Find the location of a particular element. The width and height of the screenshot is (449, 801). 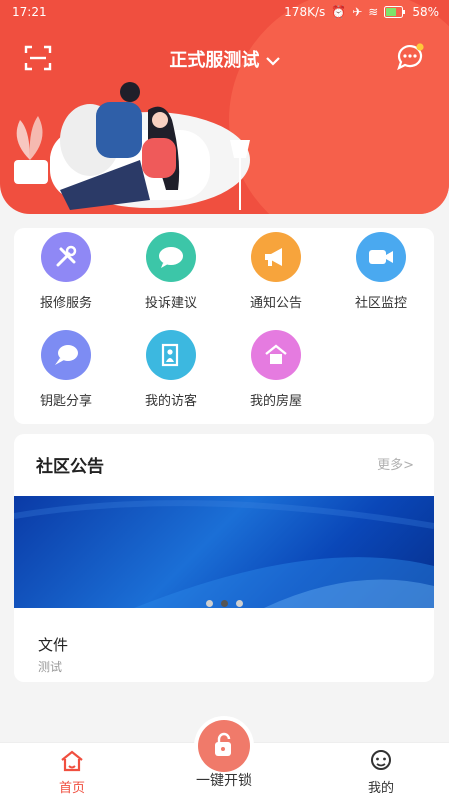

service-notice: 通知公告 is located at coordinates (276, 271).